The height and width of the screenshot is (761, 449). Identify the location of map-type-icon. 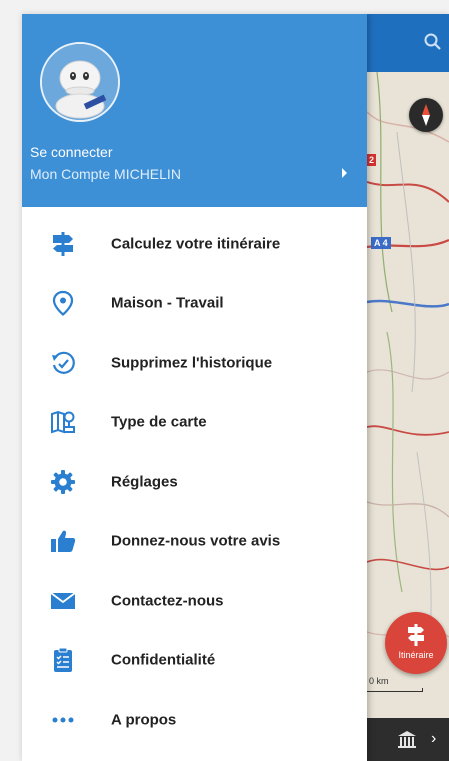
(63, 422).